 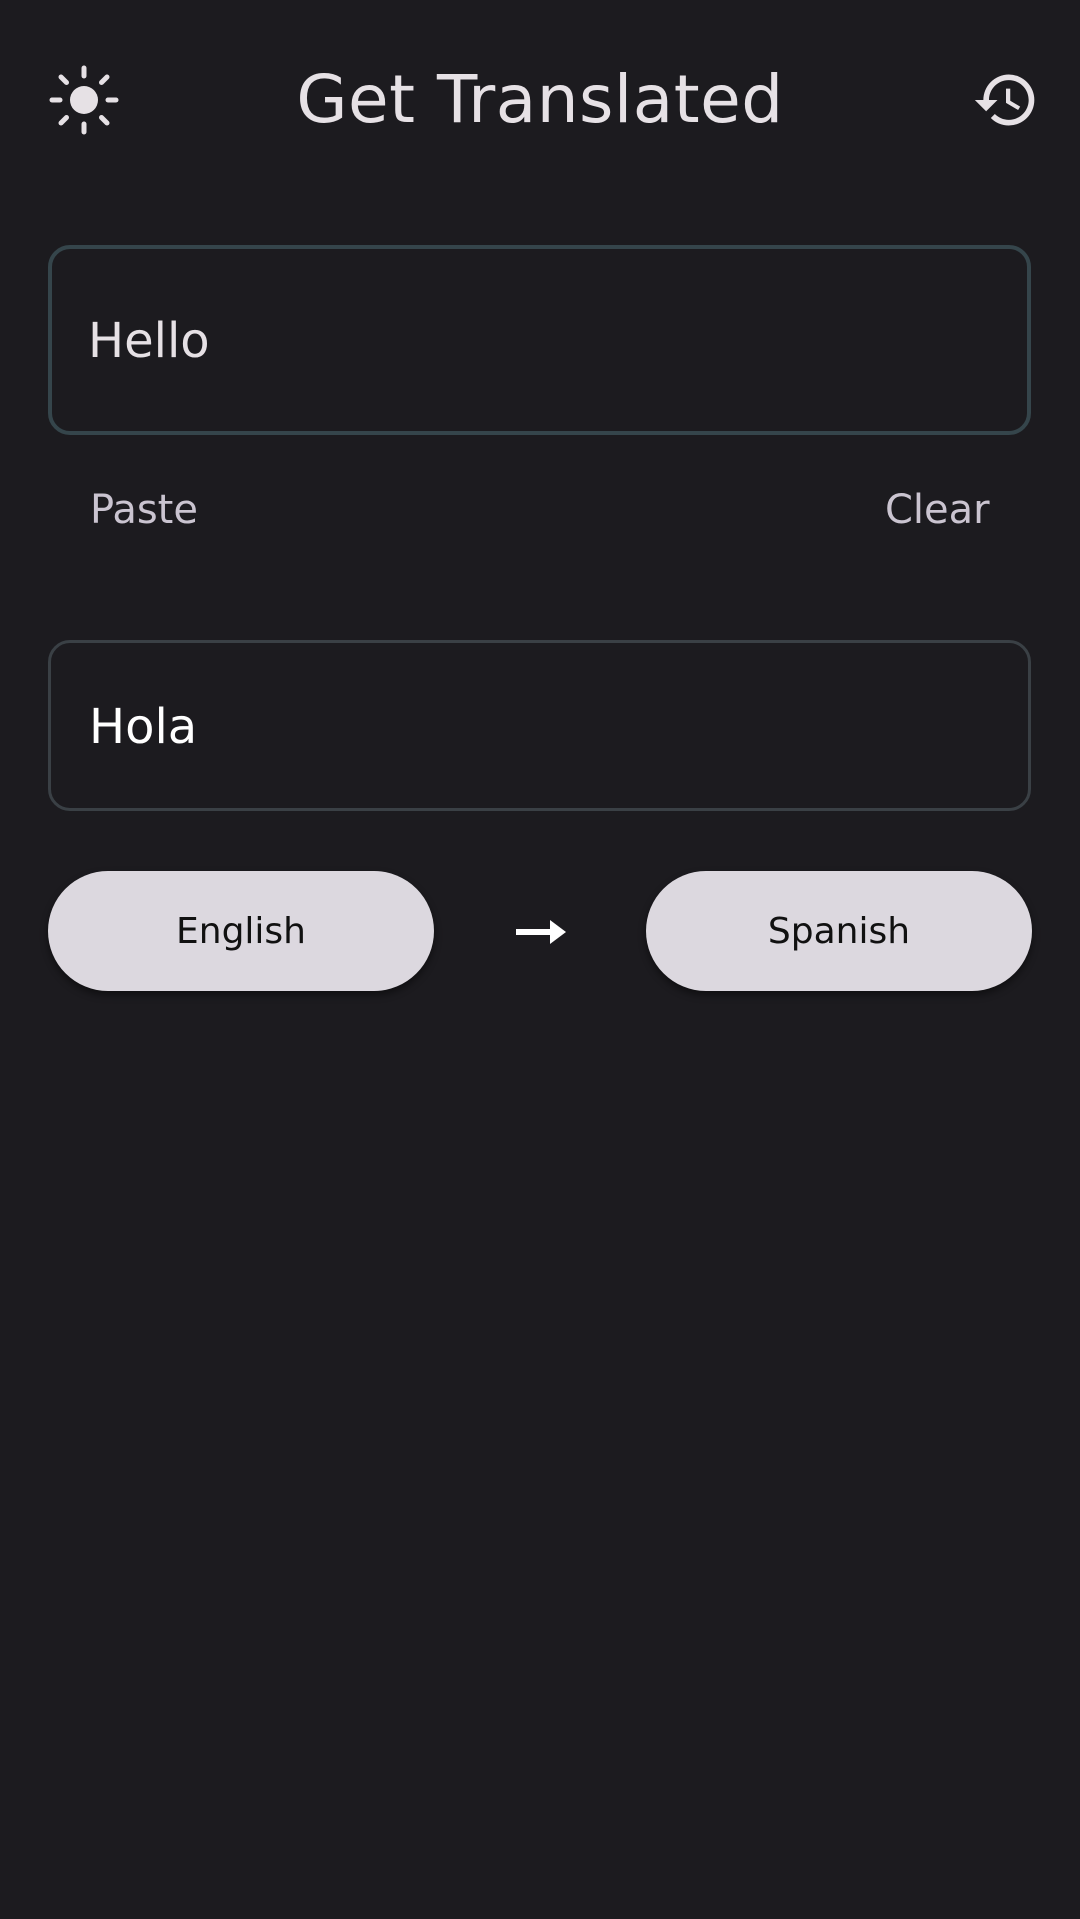 I want to click on history-button, so click(x=1006, y=100).